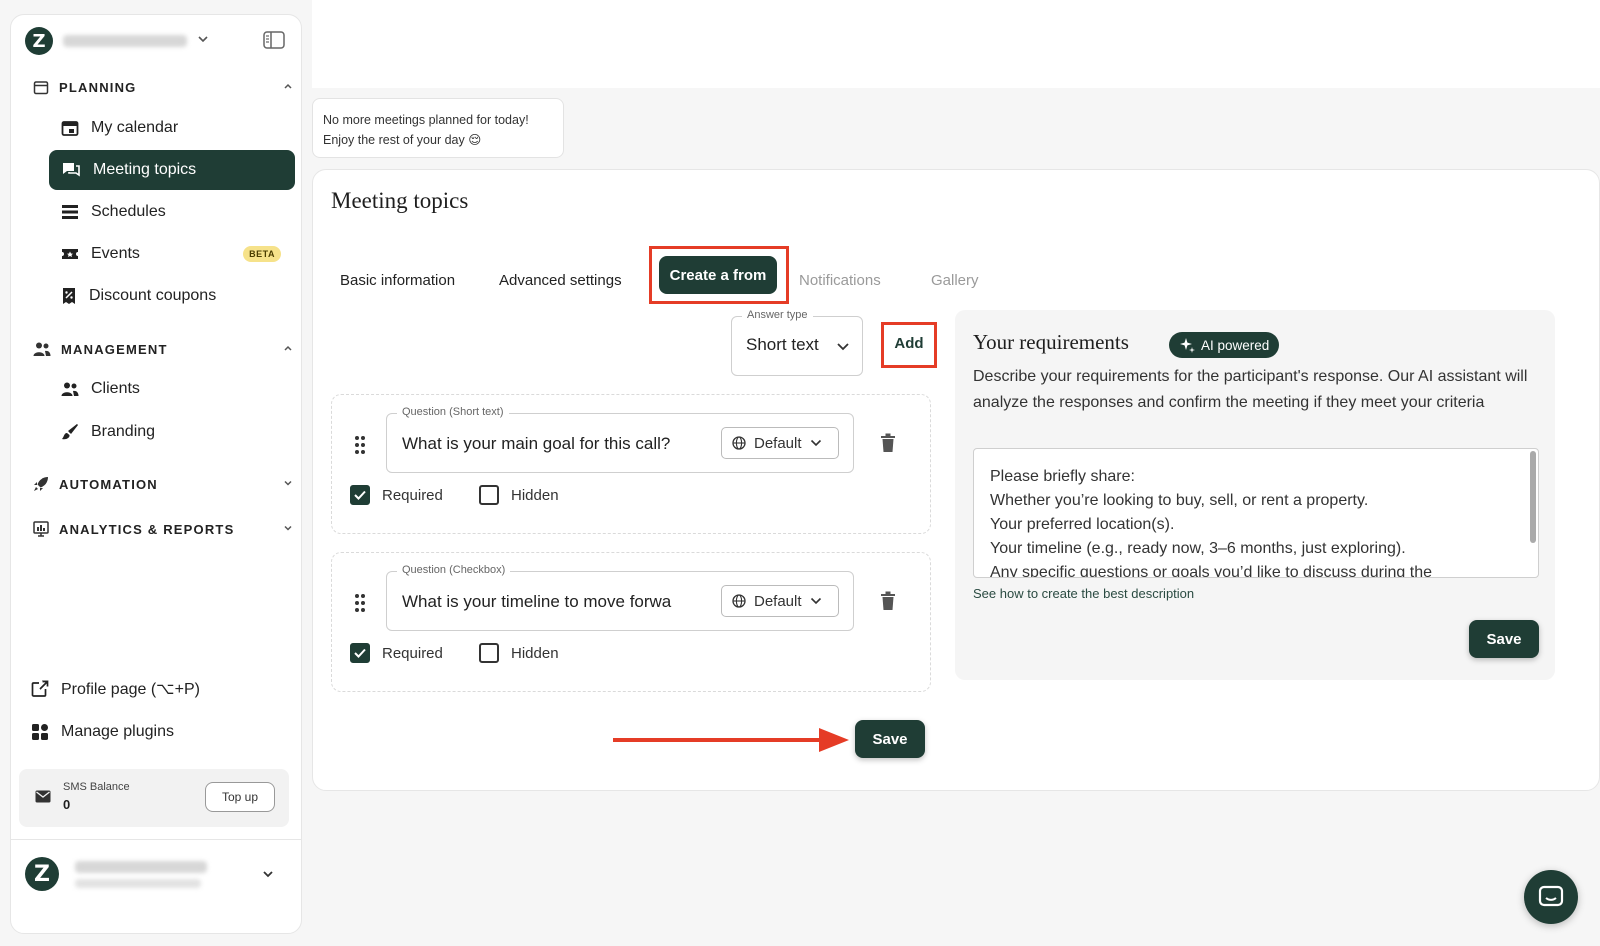 The height and width of the screenshot is (946, 1600). I want to click on chat-icon, so click(1551, 897).